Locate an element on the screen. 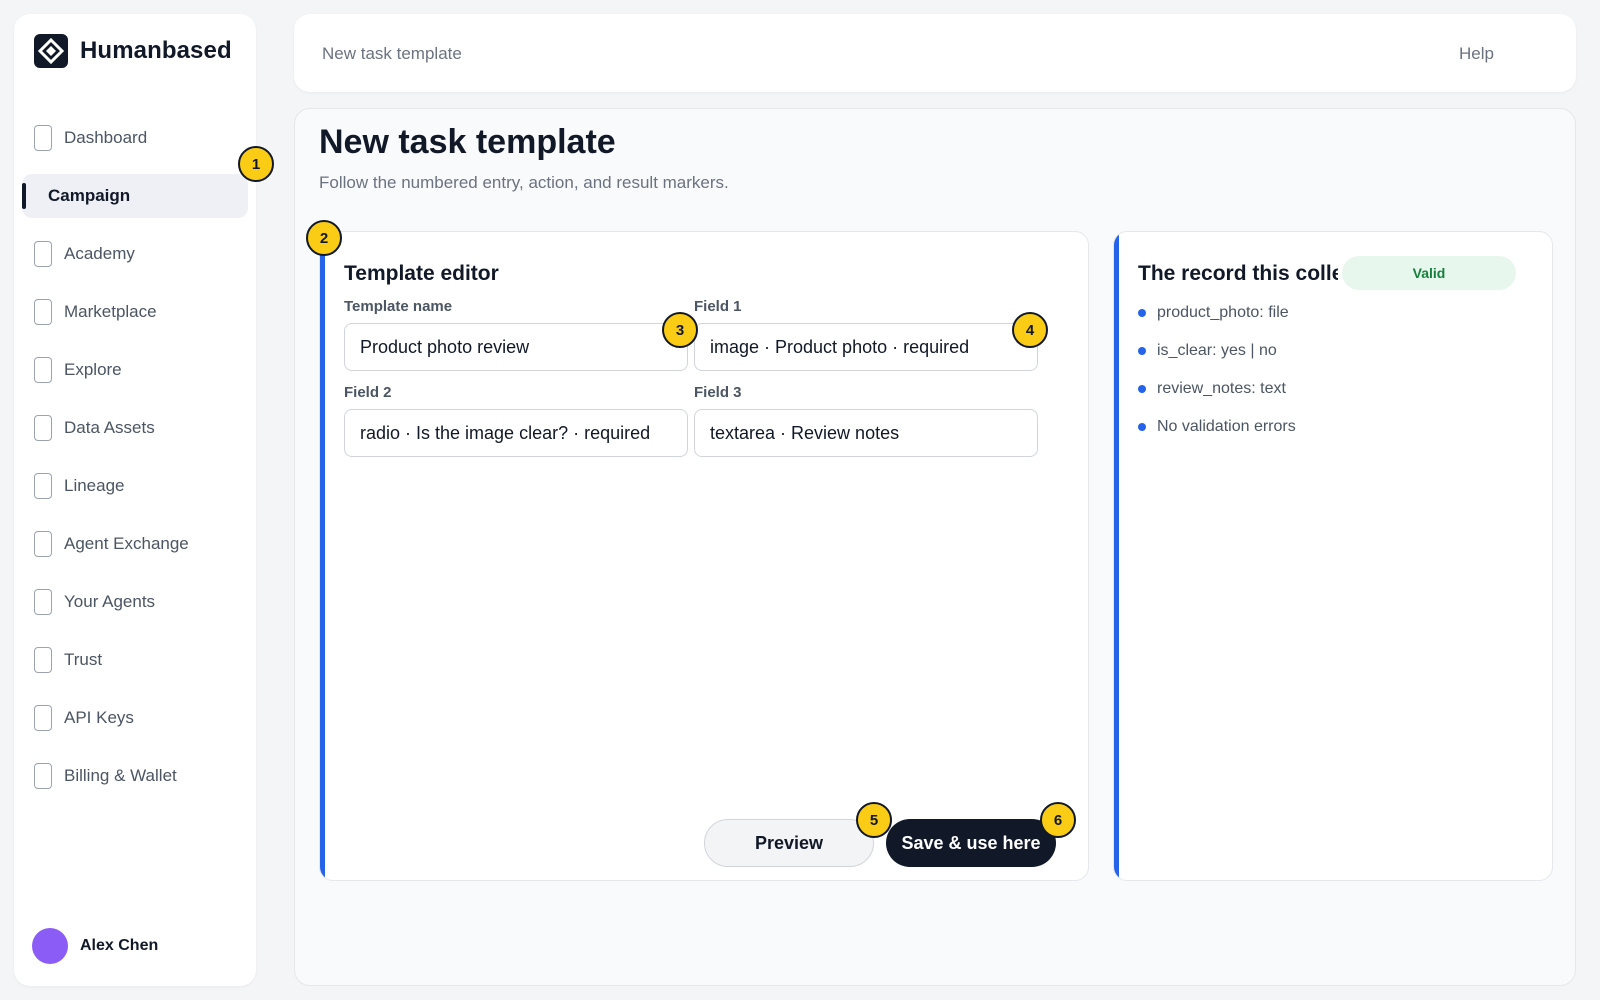 This screenshot has width=1600, height=1000. sidebar-item-label: Lineage is located at coordinates (94, 485).